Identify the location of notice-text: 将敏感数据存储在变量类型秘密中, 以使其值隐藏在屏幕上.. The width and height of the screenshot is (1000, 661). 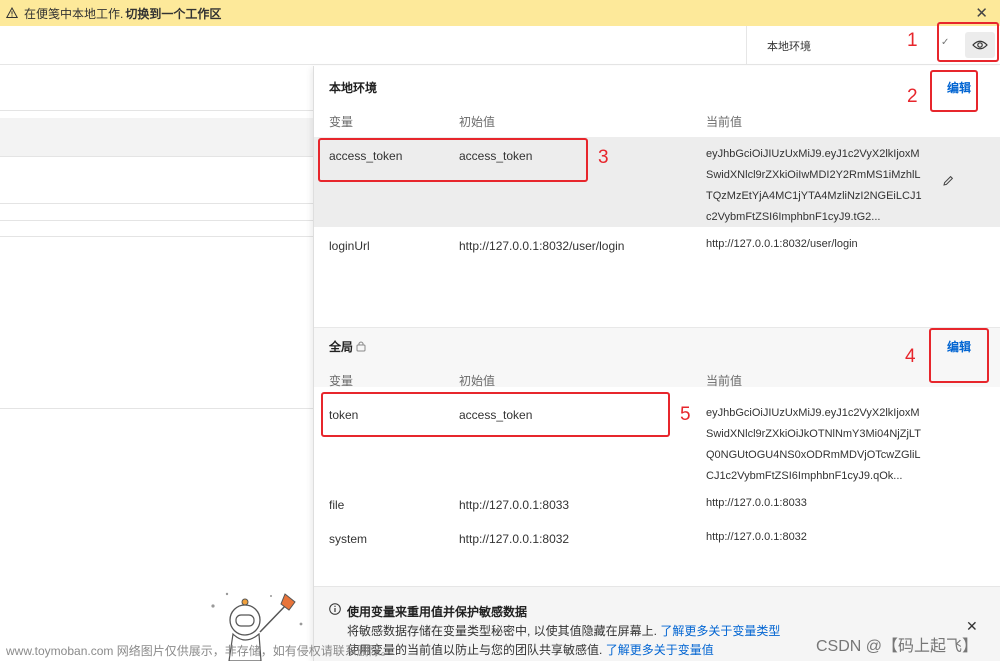
(502, 631).